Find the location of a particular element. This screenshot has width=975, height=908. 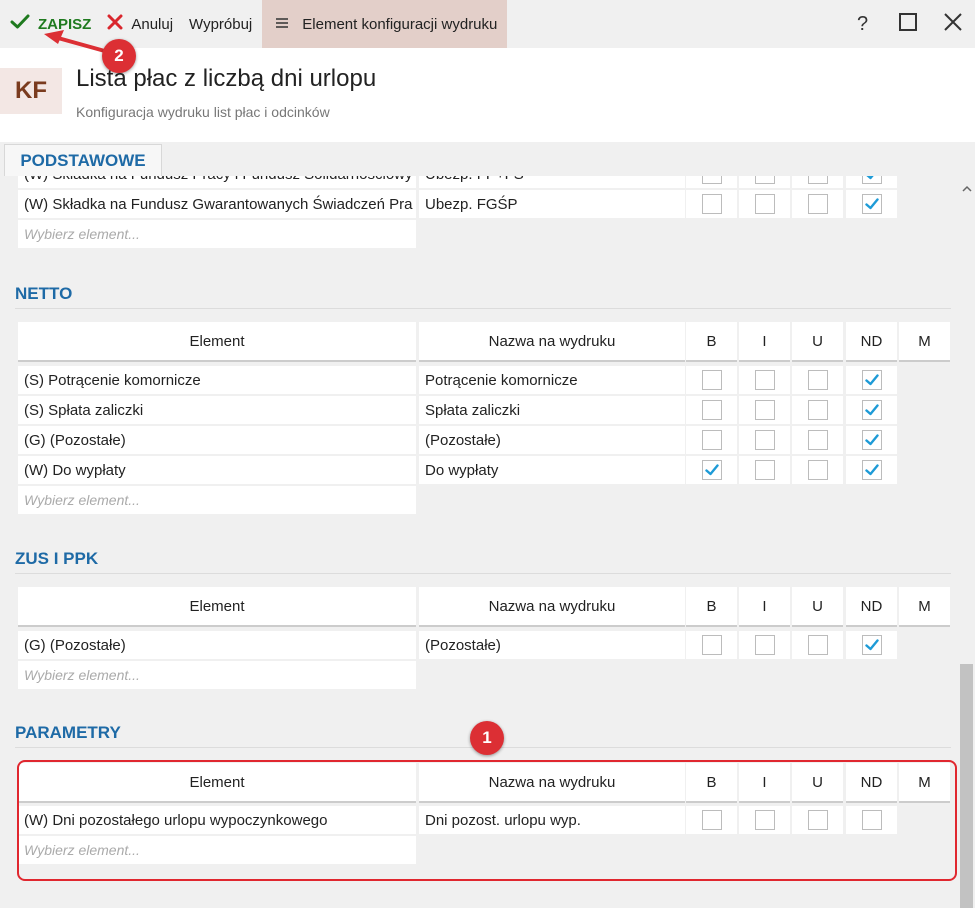

try-button: Wypróbuj is located at coordinates (220, 24).